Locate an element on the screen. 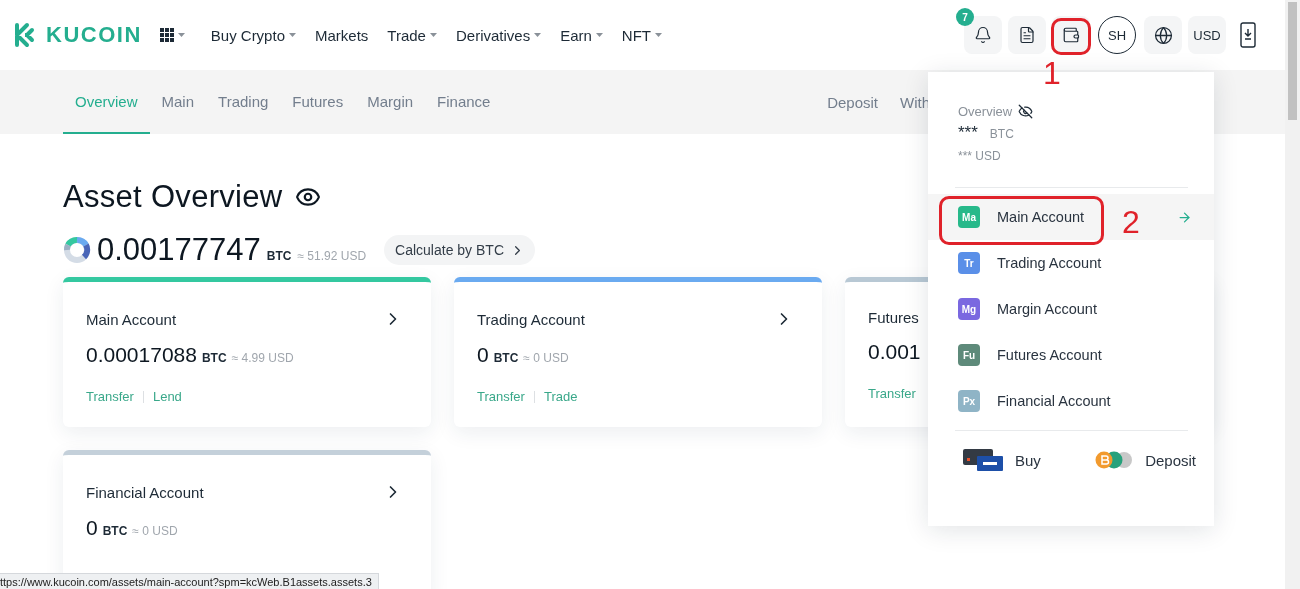  scrollbar-thumb is located at coordinates (1292, 61).